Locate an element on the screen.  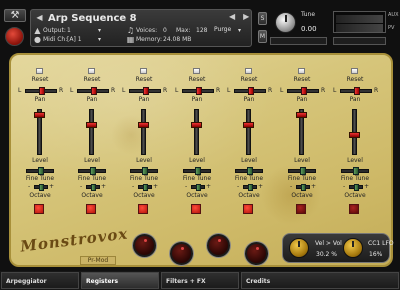
midi-dropdown-icon: ▾ is located at coordinates (99, 39).